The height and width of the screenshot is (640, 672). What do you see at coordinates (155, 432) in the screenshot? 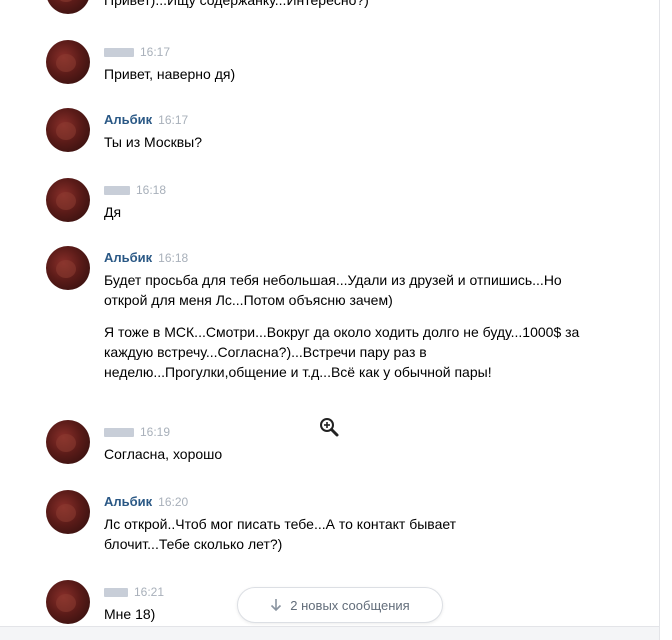
I see `message-time: 16:19` at bounding box center [155, 432].